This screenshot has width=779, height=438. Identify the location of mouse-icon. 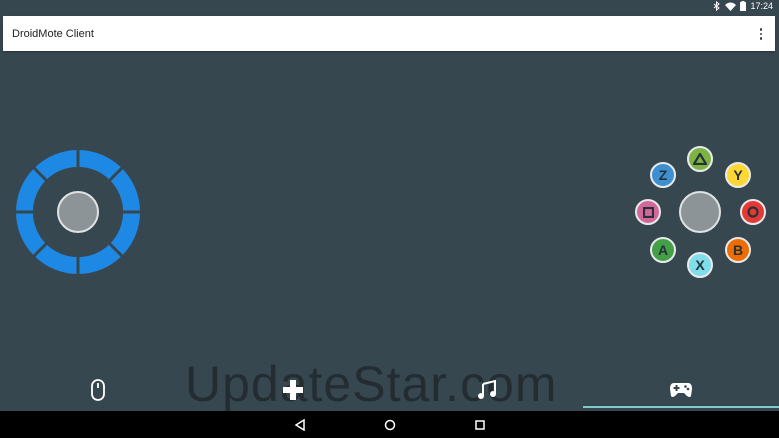
(98, 390).